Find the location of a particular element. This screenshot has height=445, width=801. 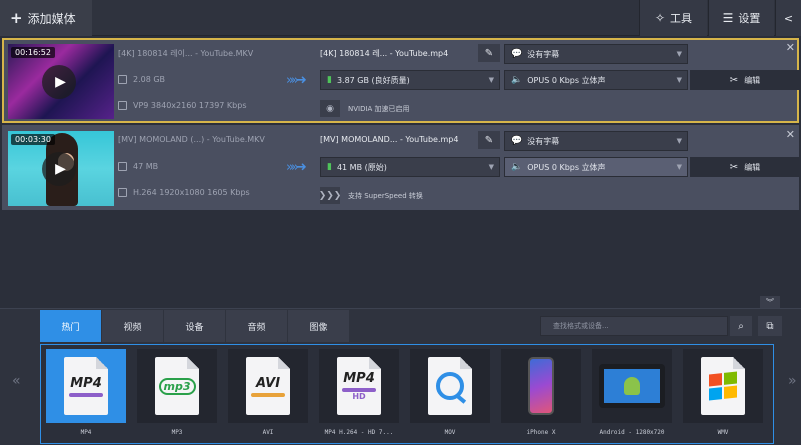

tab-video: 视频 is located at coordinates (133, 326).